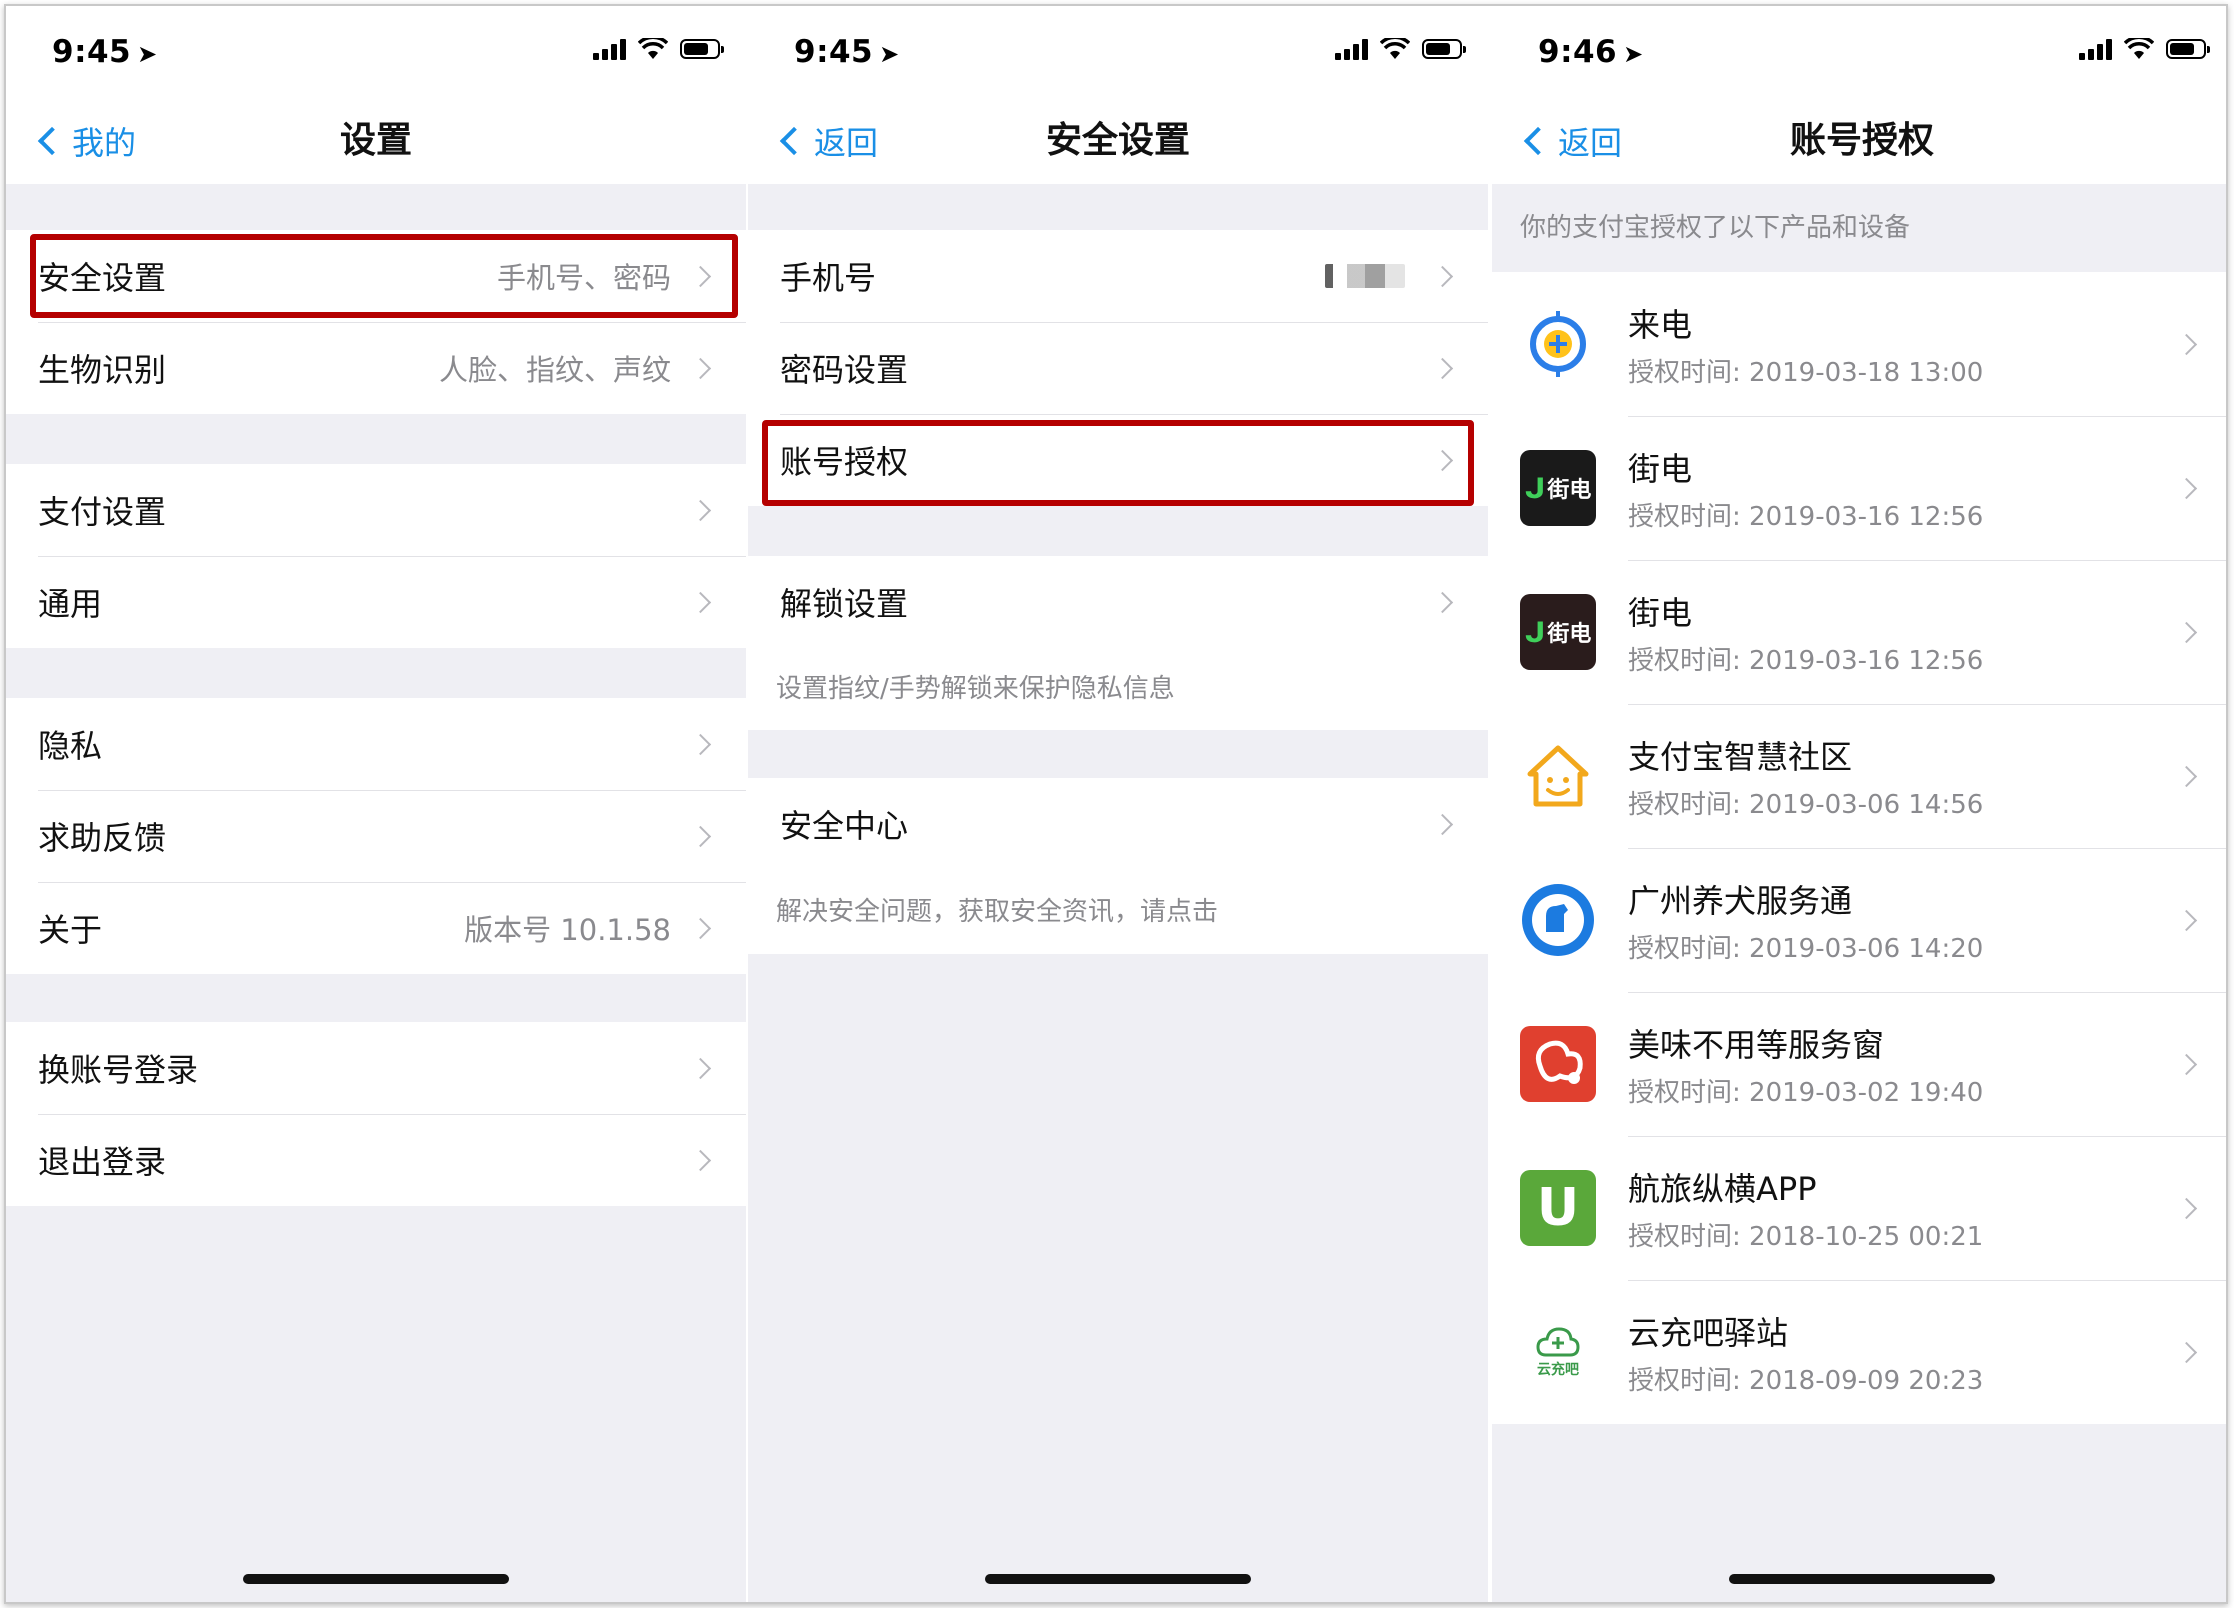 This screenshot has height=1608, width=2234. I want to click on status-time: 9:46 ➤, so click(1591, 52).